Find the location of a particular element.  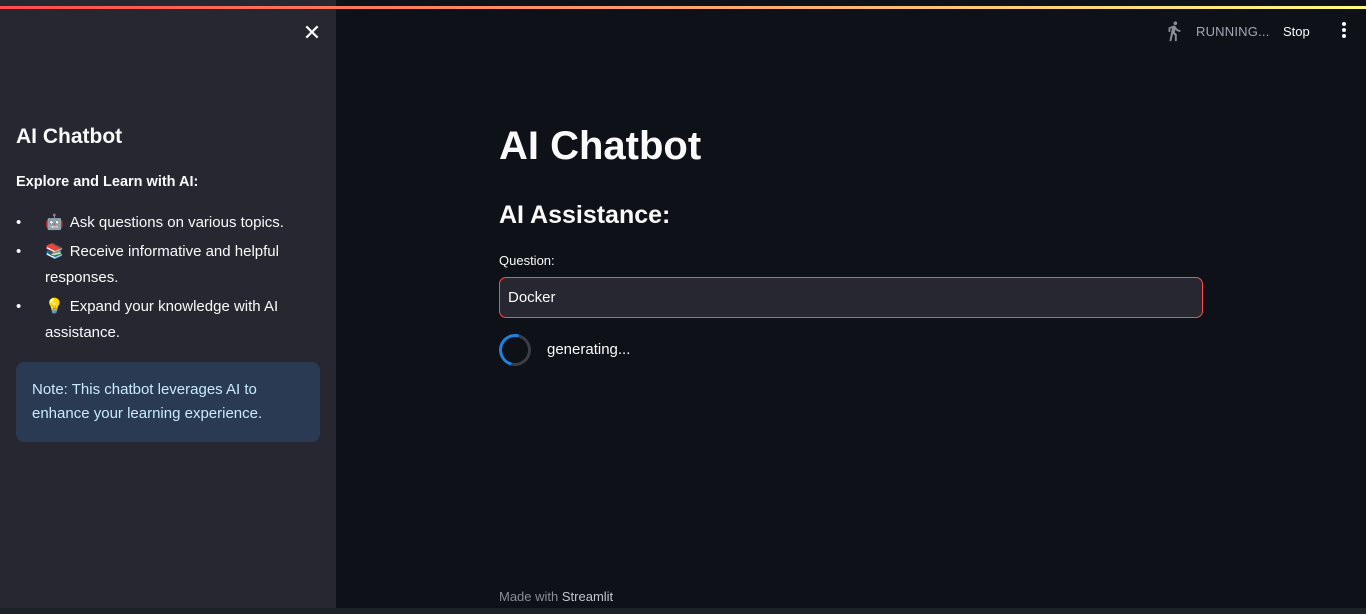

footer-prefix: Made with is located at coordinates (530, 596).